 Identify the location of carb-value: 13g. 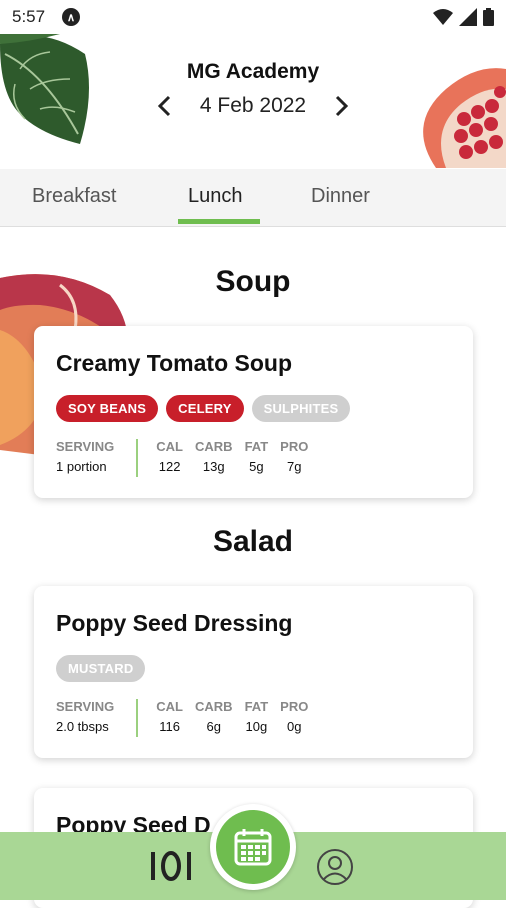
(213, 466).